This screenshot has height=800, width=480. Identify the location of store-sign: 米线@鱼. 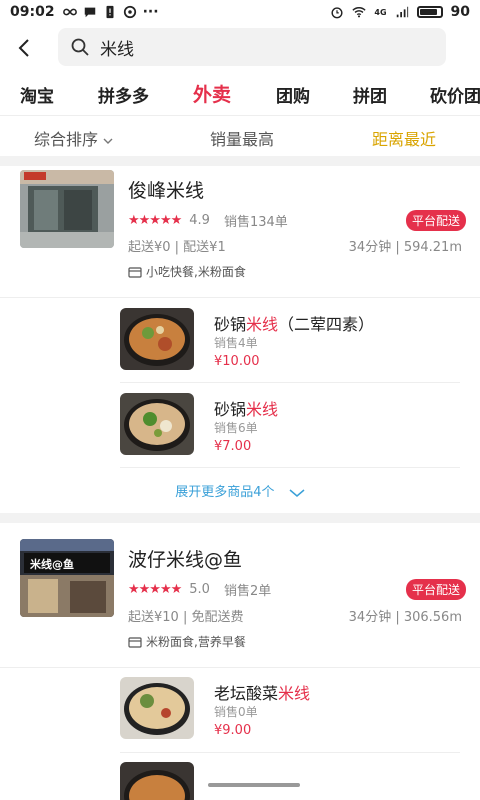
(52, 564).